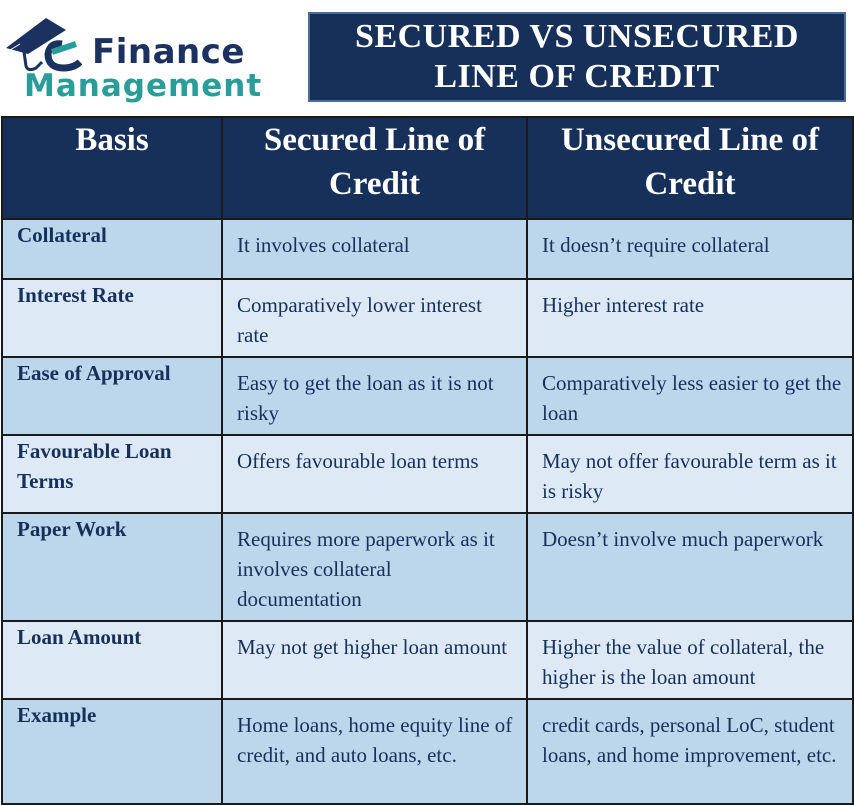 The image size is (854, 805). What do you see at coordinates (374, 168) in the screenshot?
I see `header-secured: Secured Line of Credit` at bounding box center [374, 168].